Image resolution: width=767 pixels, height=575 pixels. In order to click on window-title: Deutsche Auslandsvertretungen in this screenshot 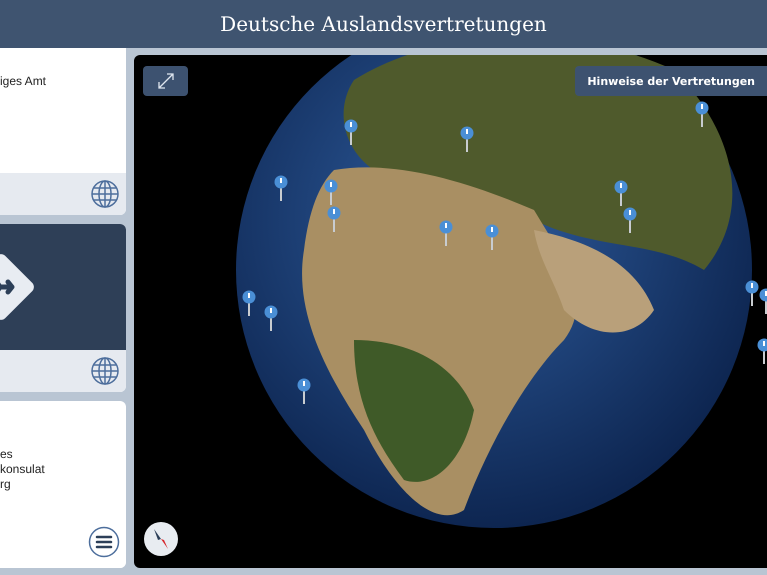, I will do `click(383, 24)`.